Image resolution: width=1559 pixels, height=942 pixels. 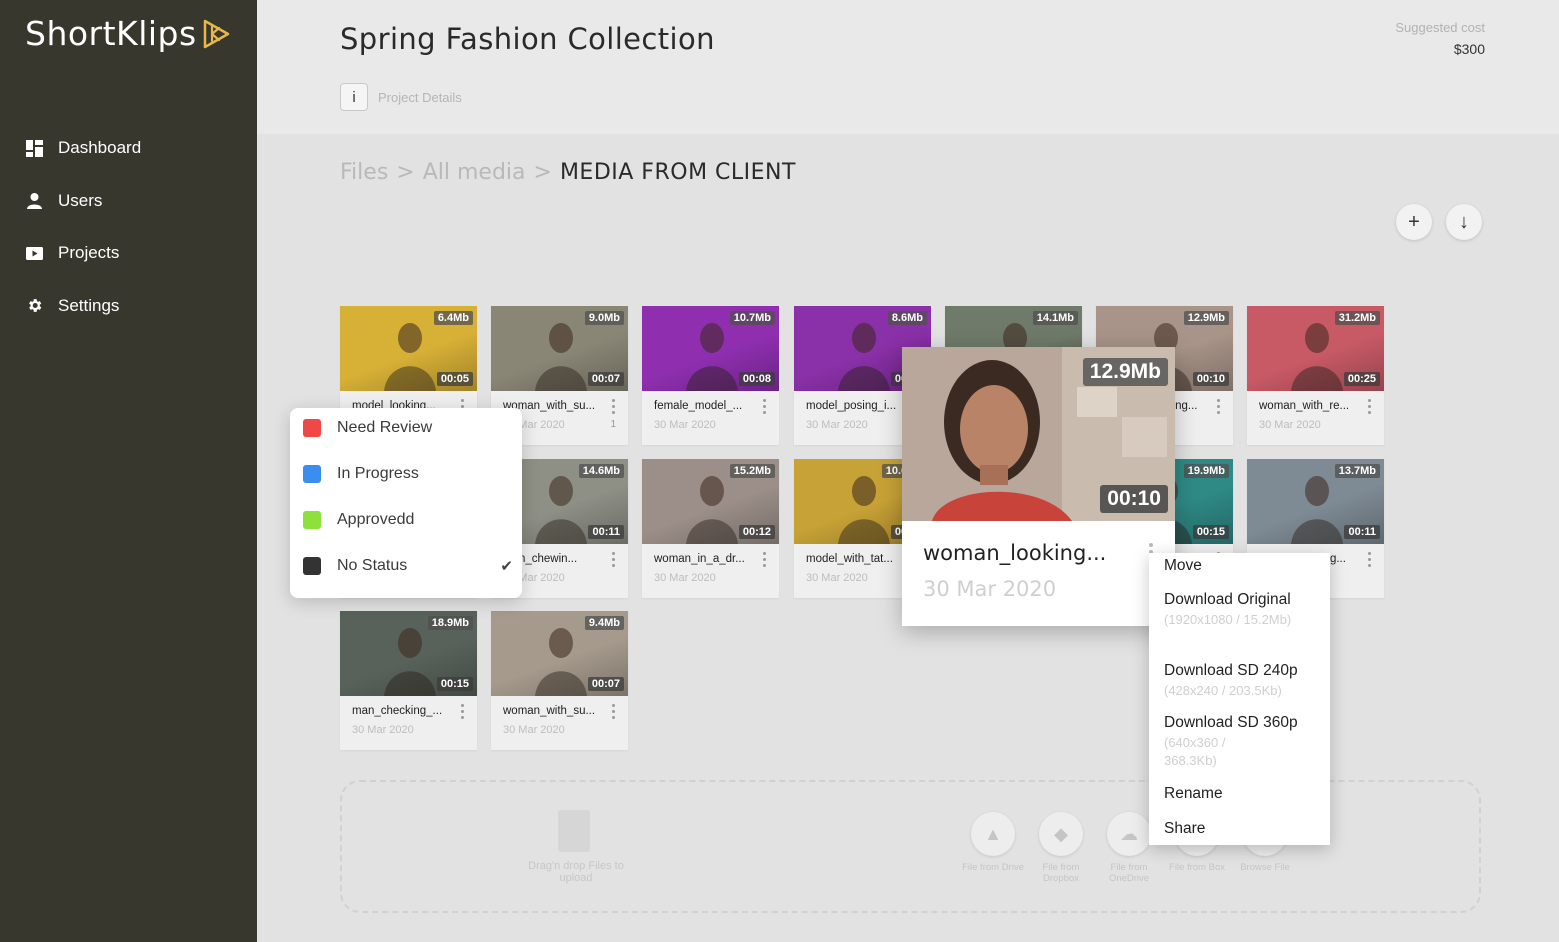 I want to click on media-thumbnail: 13.7Mb 00:11, so click(x=1315, y=501).